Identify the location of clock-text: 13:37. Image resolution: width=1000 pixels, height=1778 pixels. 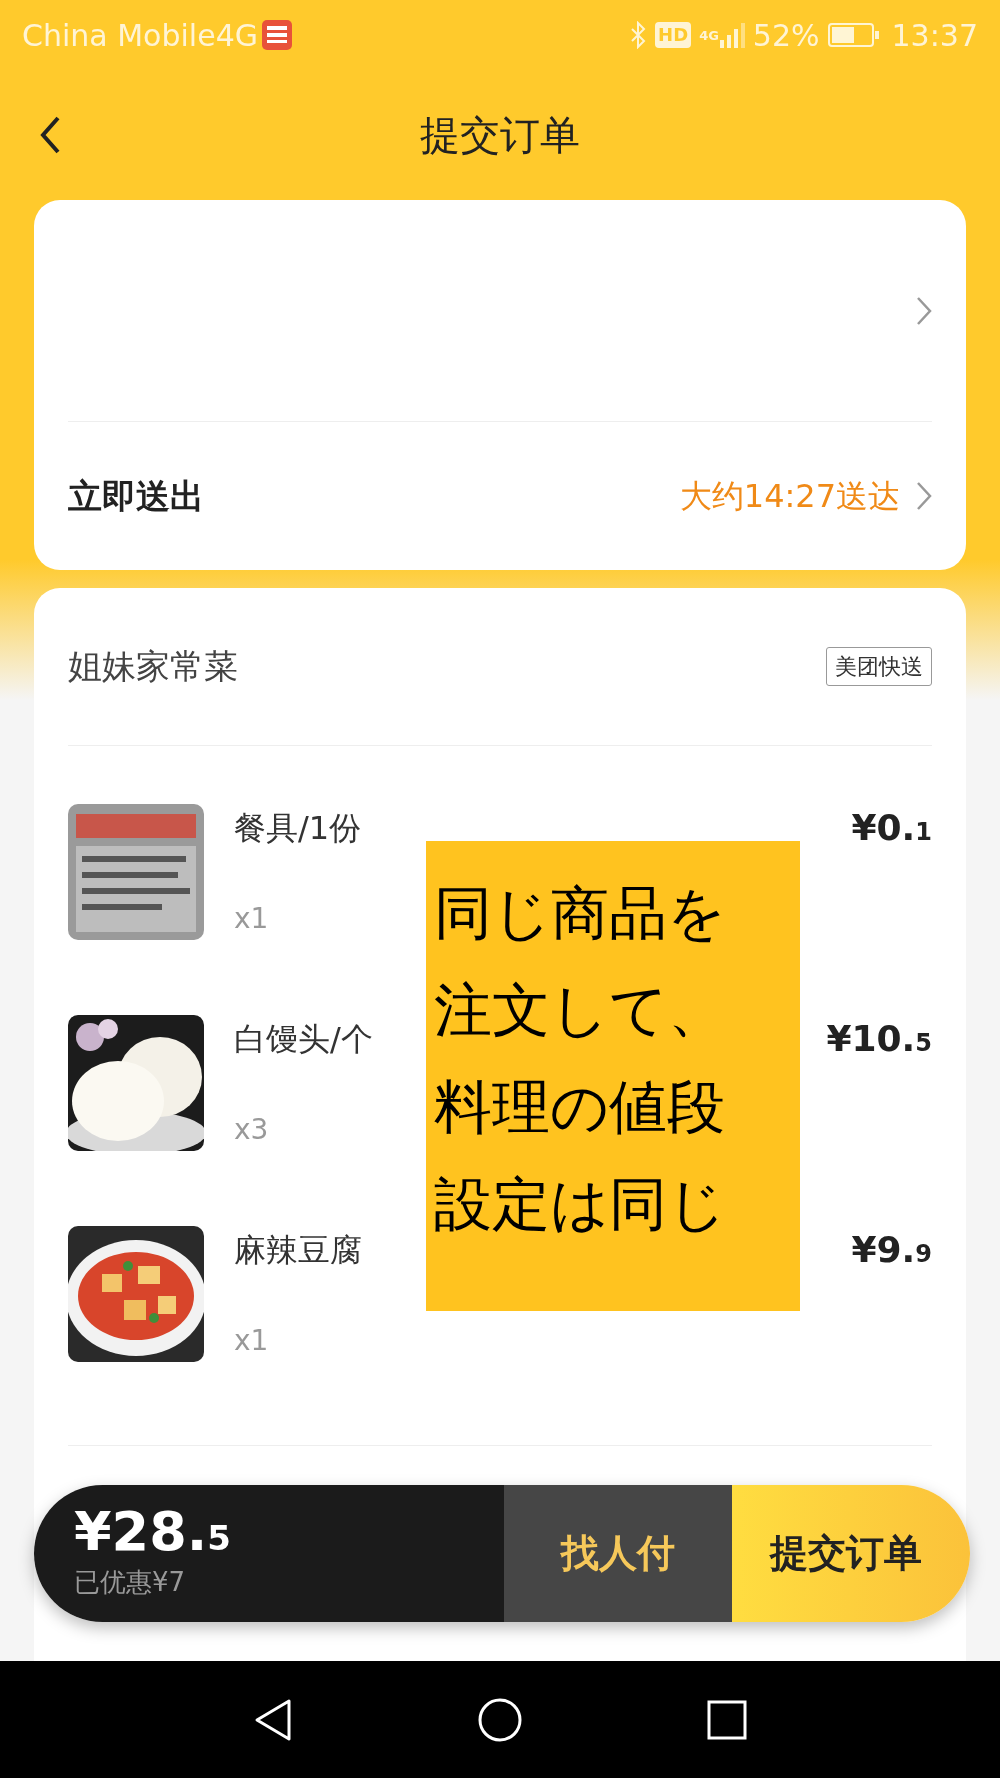
(934, 35).